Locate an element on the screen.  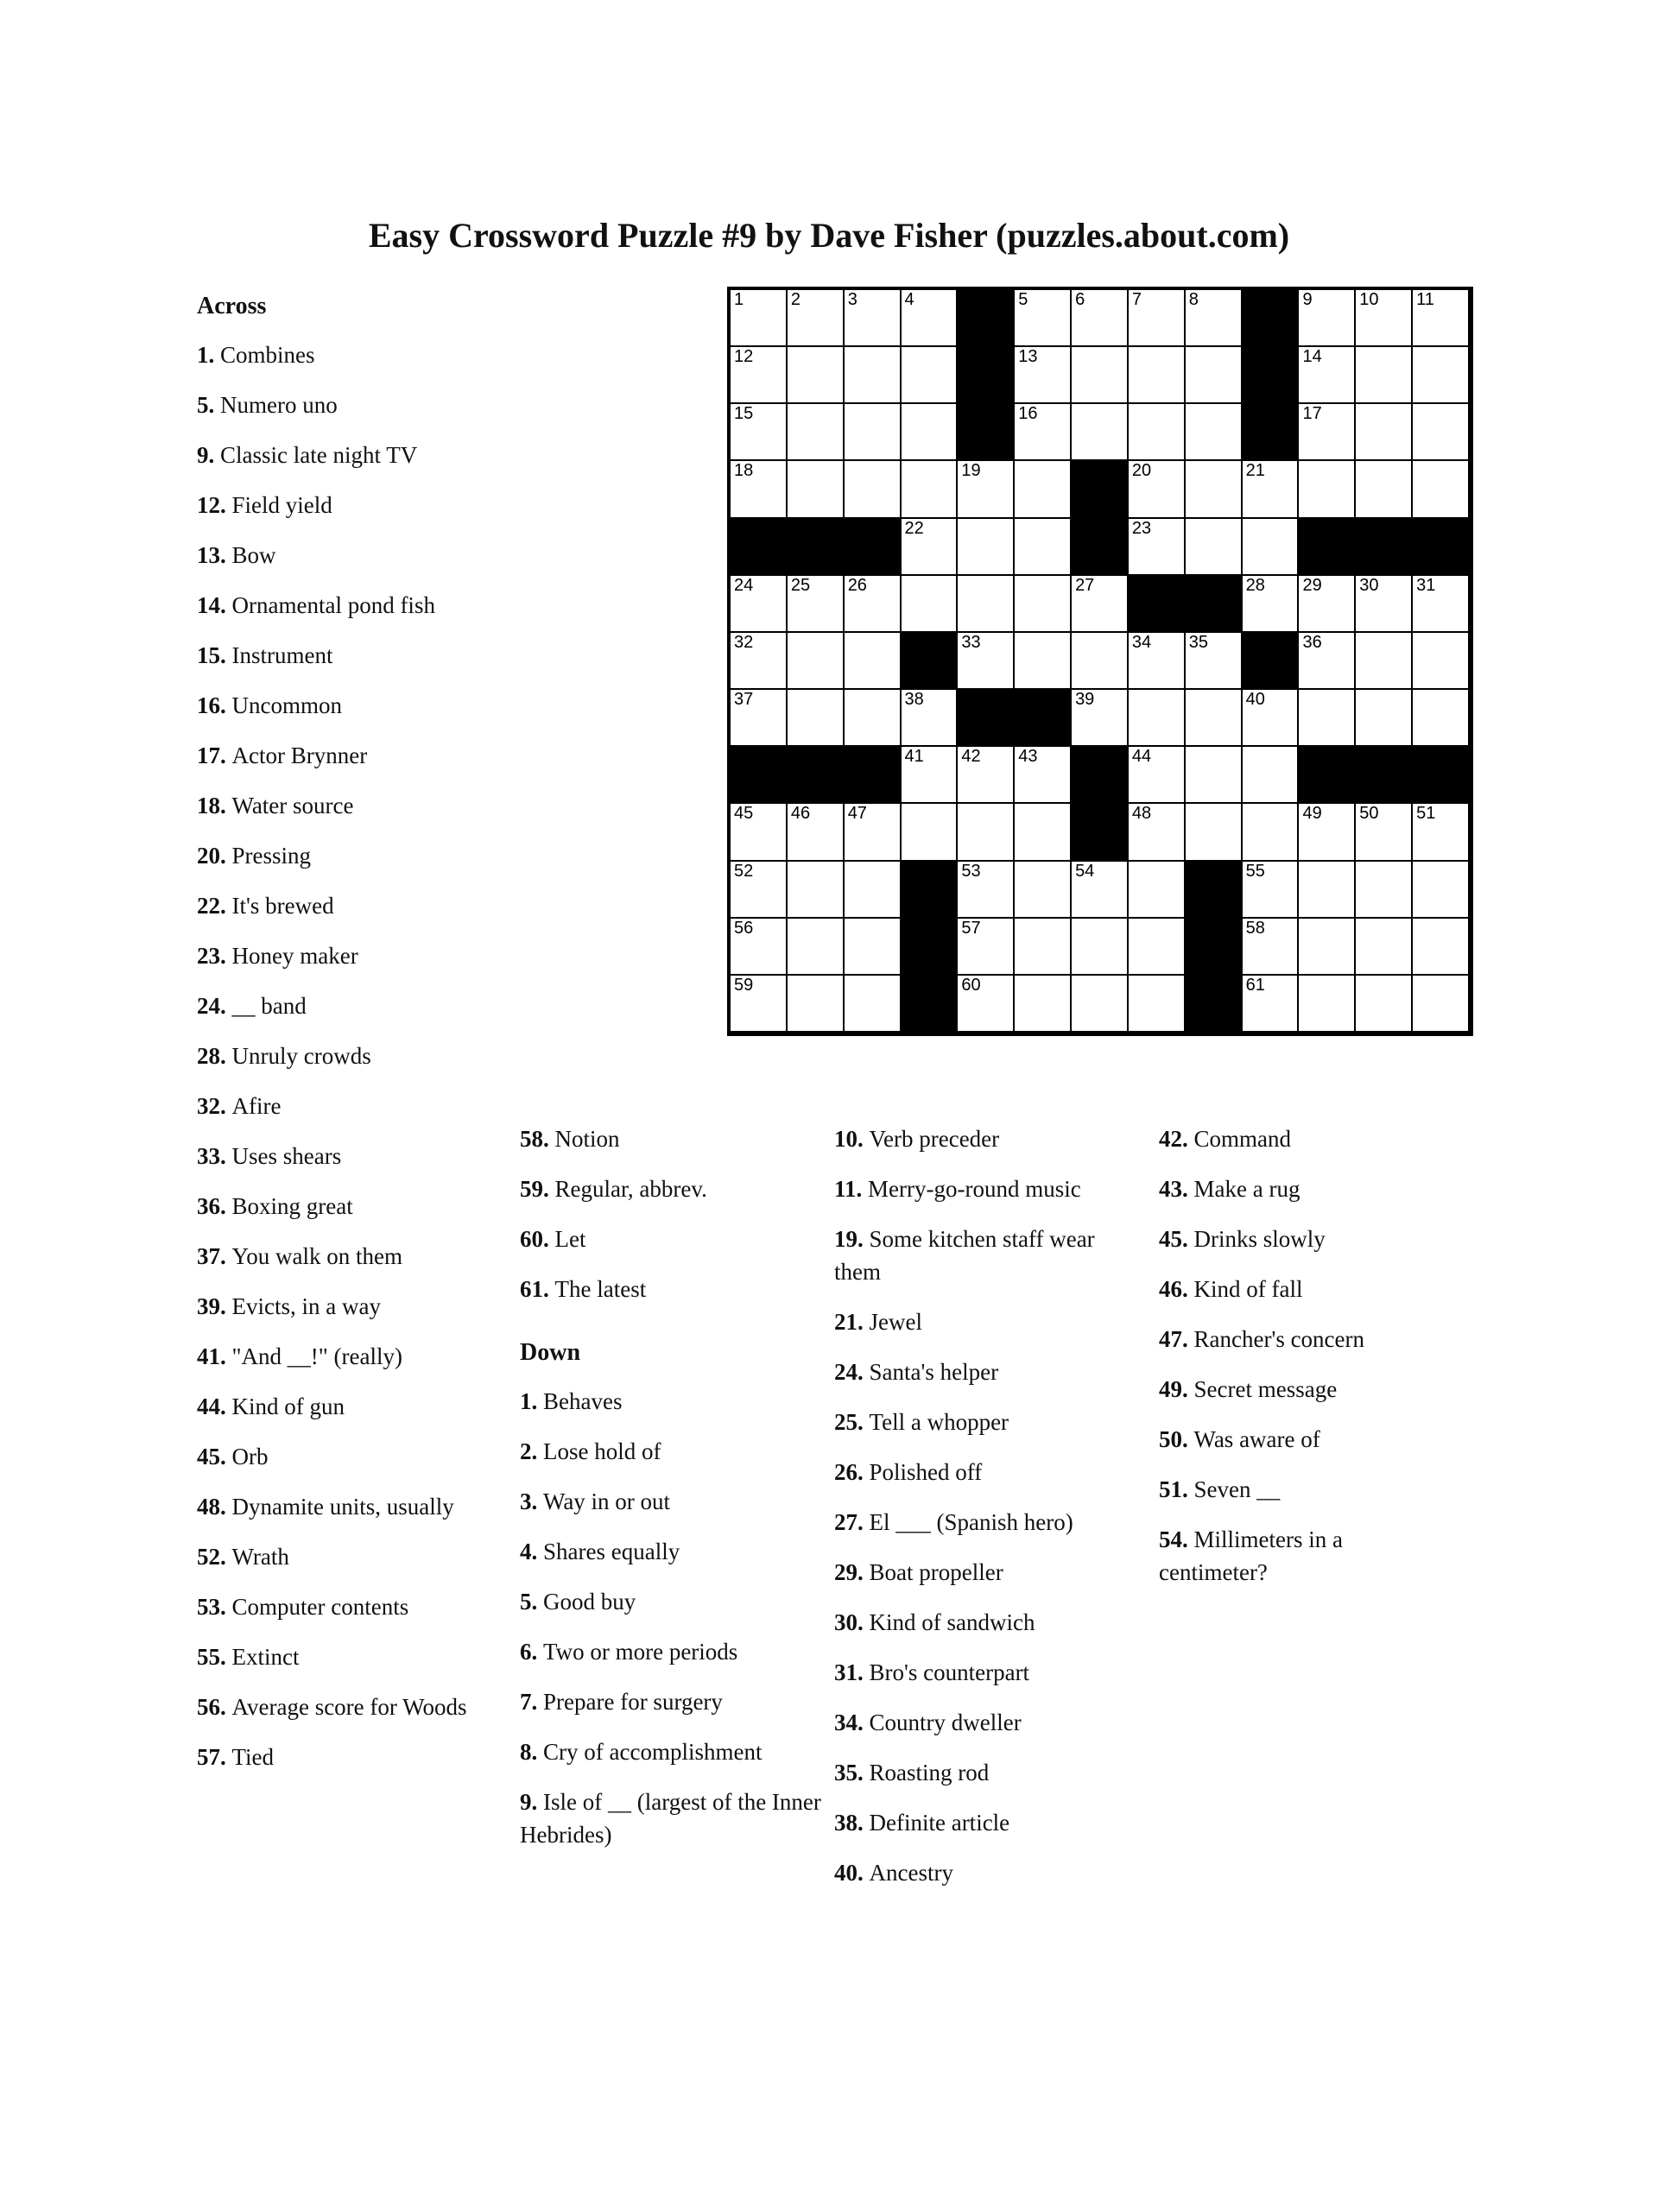
grid-cell: 6 is located at coordinates (1101, 319).